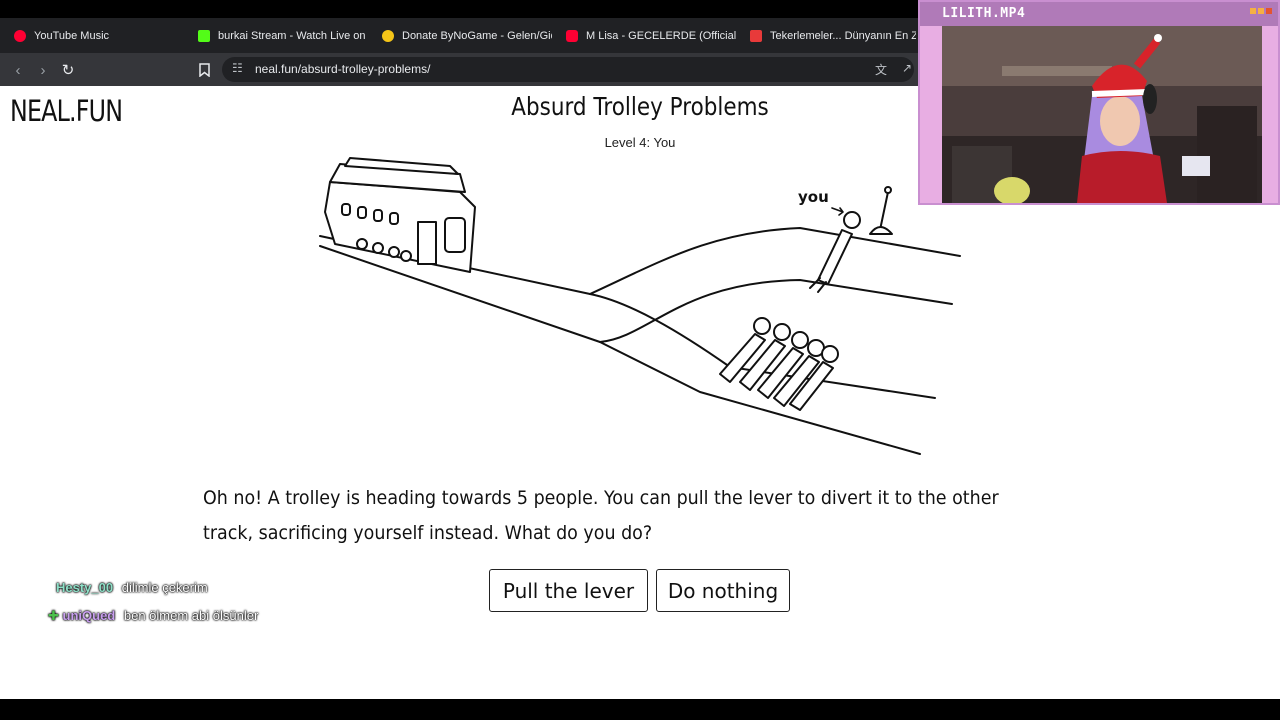  Describe the element at coordinates (1099, 14) in the screenshot. I see `webcam-title: LILITH.MP4` at that location.